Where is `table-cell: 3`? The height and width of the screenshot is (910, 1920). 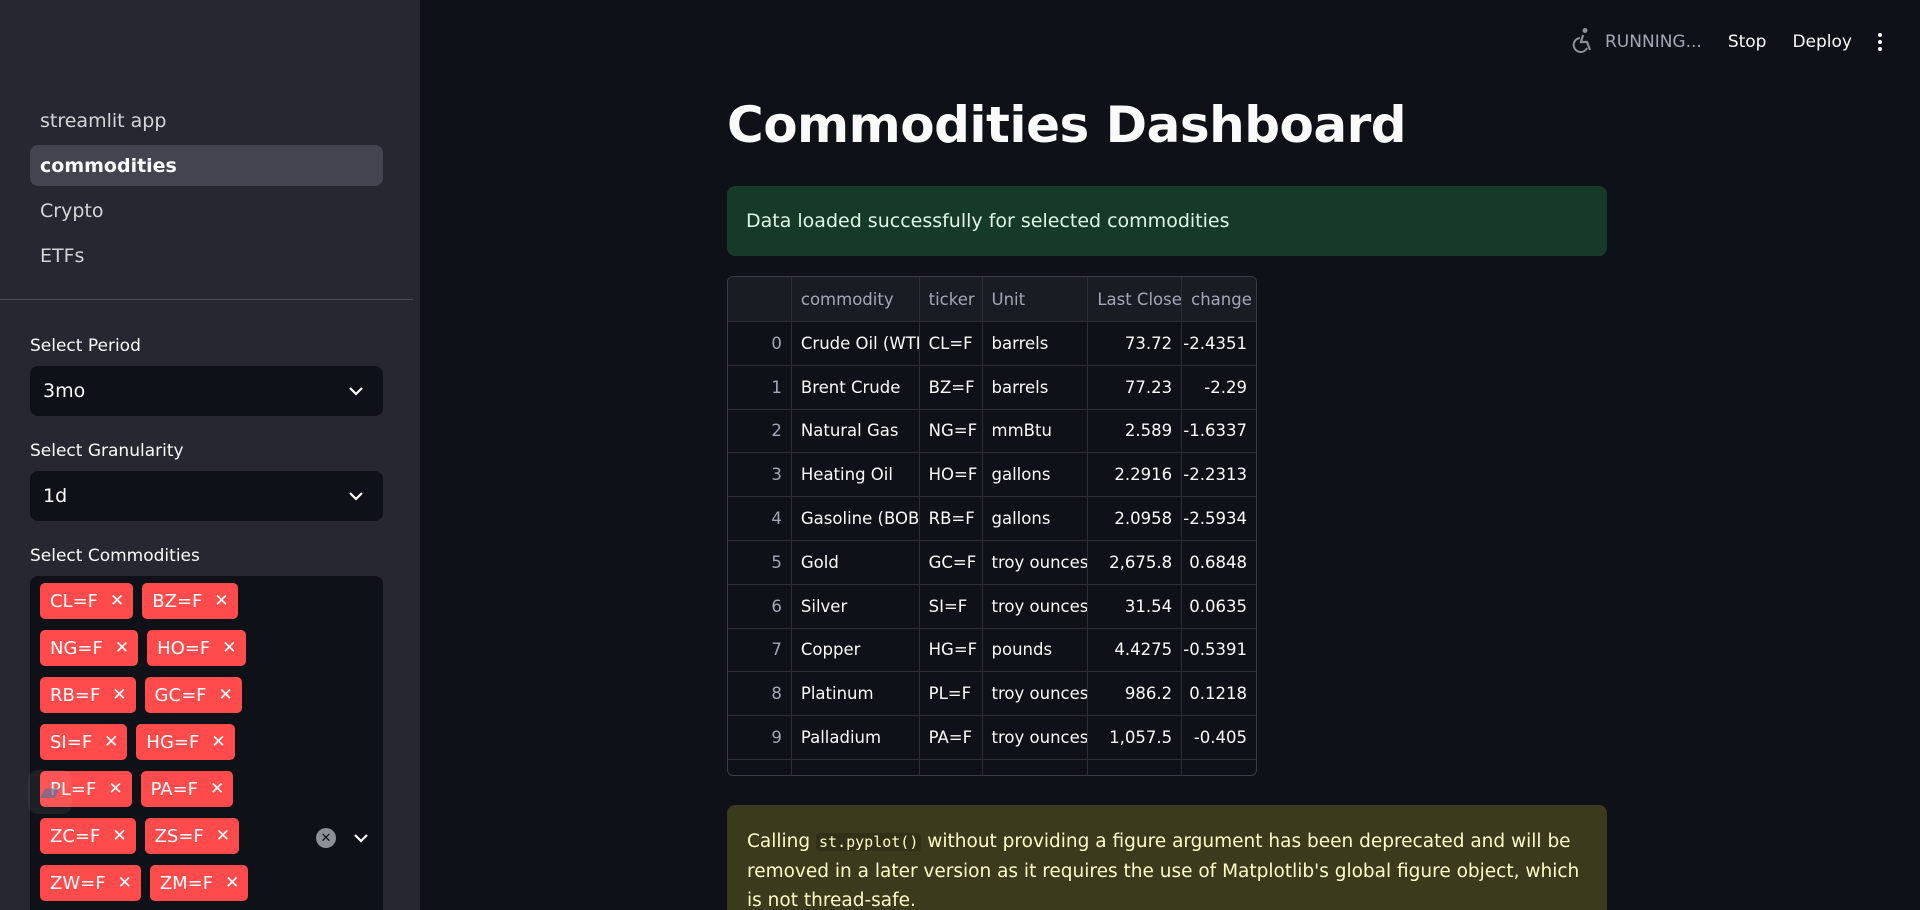 table-cell: 3 is located at coordinates (760, 475).